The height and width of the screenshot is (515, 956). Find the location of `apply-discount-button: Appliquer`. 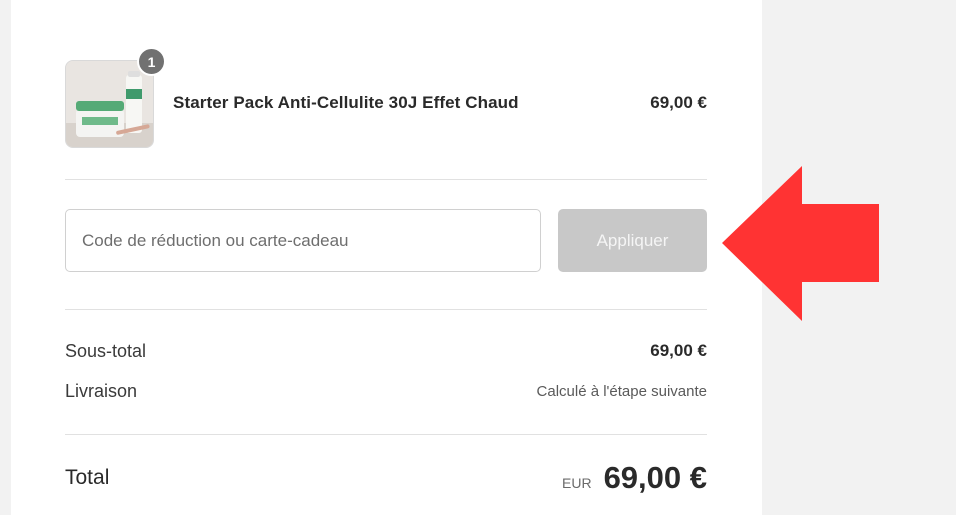

apply-discount-button: Appliquer is located at coordinates (632, 240).